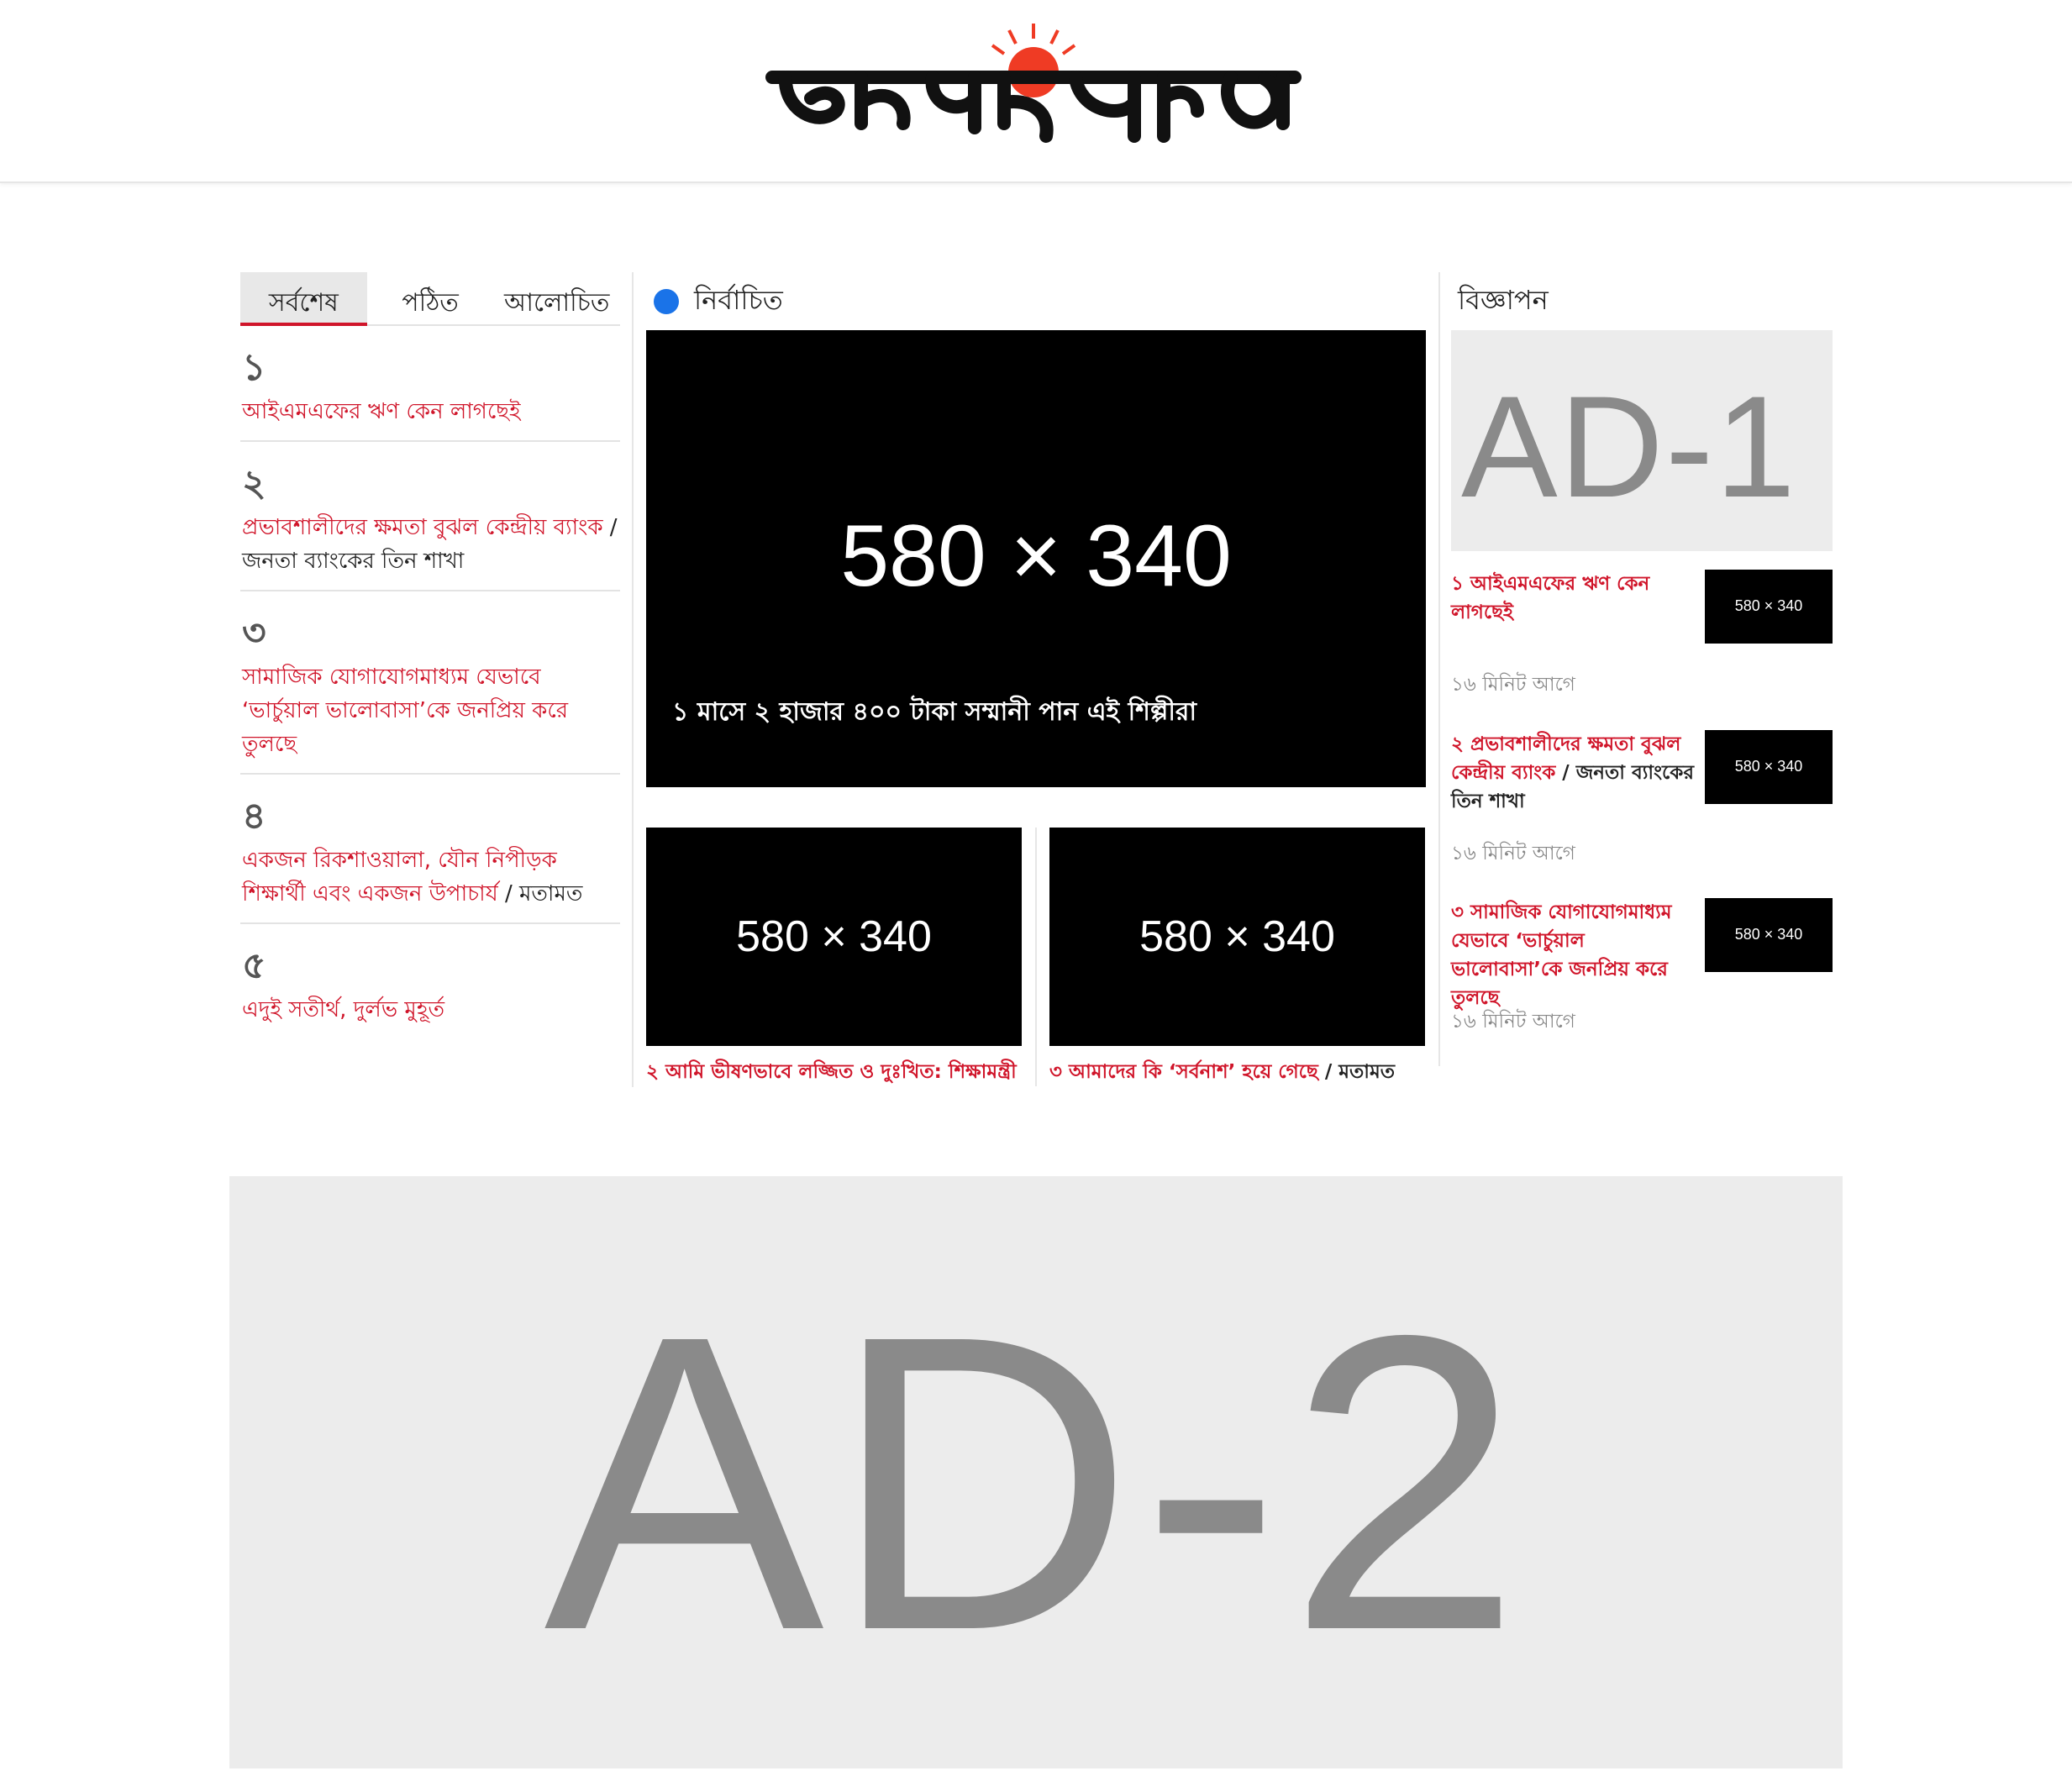  What do you see at coordinates (303, 299) in the screenshot?
I see `tab-latest: সর্বশেষ` at bounding box center [303, 299].